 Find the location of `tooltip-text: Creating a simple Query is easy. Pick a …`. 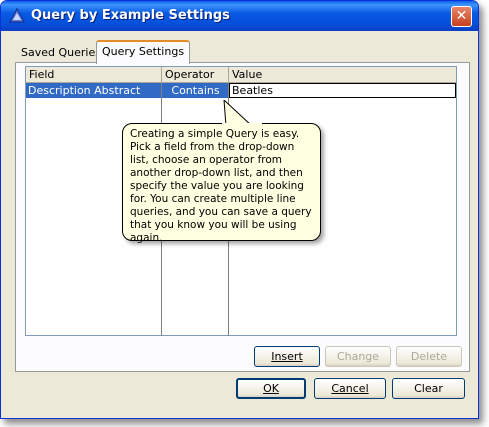

tooltip-text: Creating a simple Query is easy. Pick a … is located at coordinates (221, 186).